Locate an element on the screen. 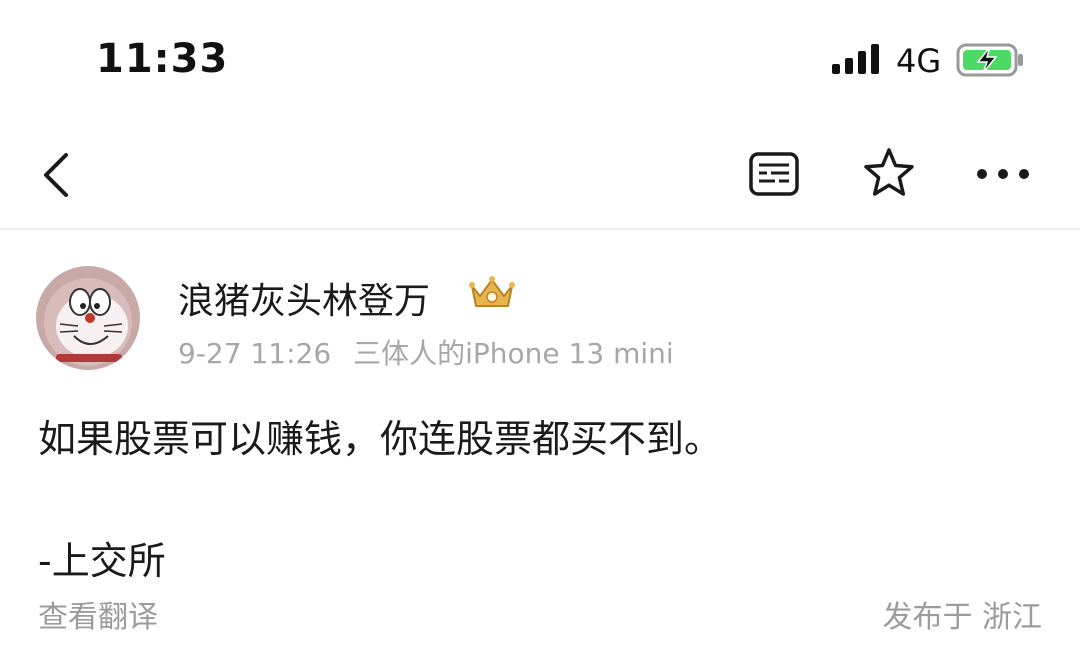  reader-mode-icon is located at coordinates (774, 174).